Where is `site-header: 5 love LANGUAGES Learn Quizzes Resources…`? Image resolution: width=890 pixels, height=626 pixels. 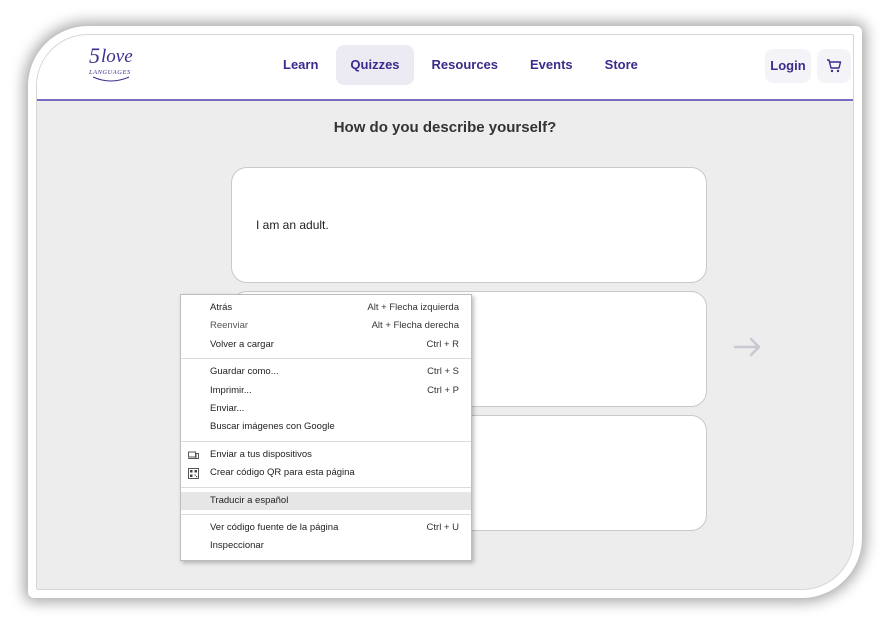
site-header: 5 love LANGUAGES Learn Quizzes Resources… is located at coordinates (445, 68).